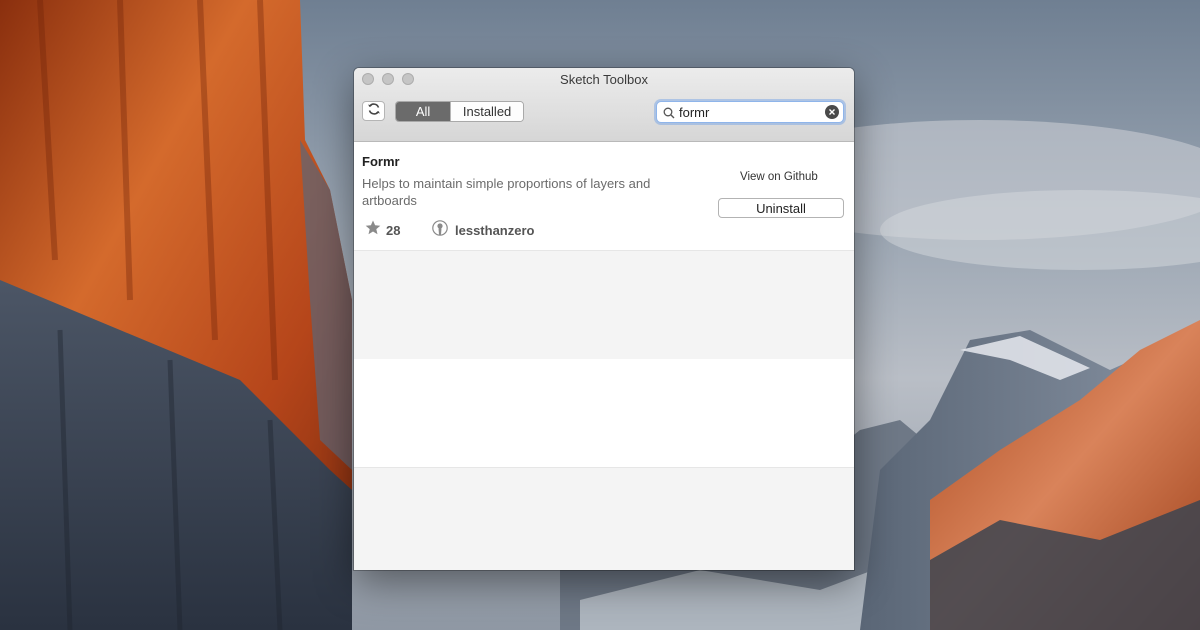 The image size is (1200, 630). What do you see at coordinates (779, 177) in the screenshot?
I see `view-on-github-link: View on Github` at bounding box center [779, 177].